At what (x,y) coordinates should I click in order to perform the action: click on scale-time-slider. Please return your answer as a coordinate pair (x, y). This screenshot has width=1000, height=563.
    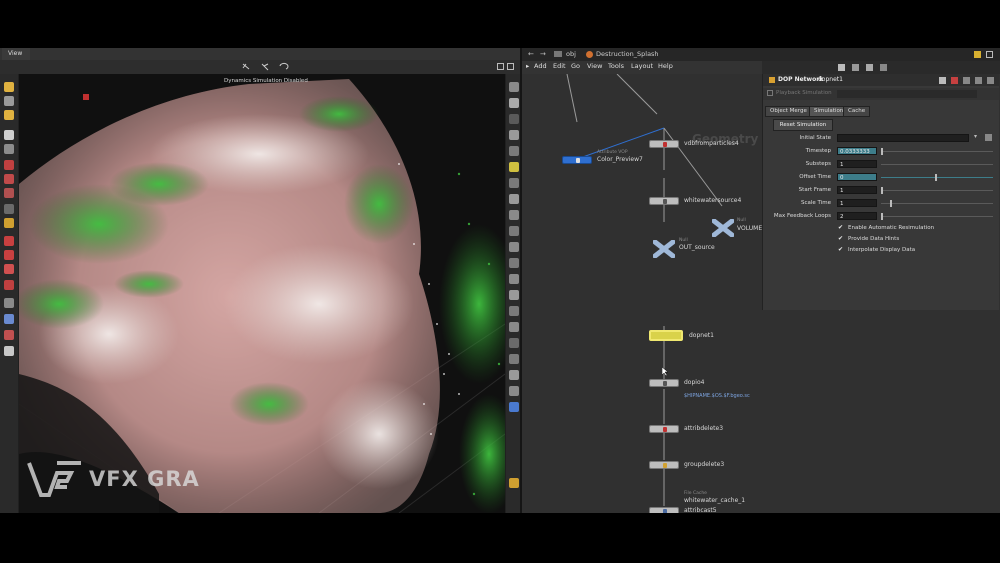
    Looking at the image, I should click on (937, 203).